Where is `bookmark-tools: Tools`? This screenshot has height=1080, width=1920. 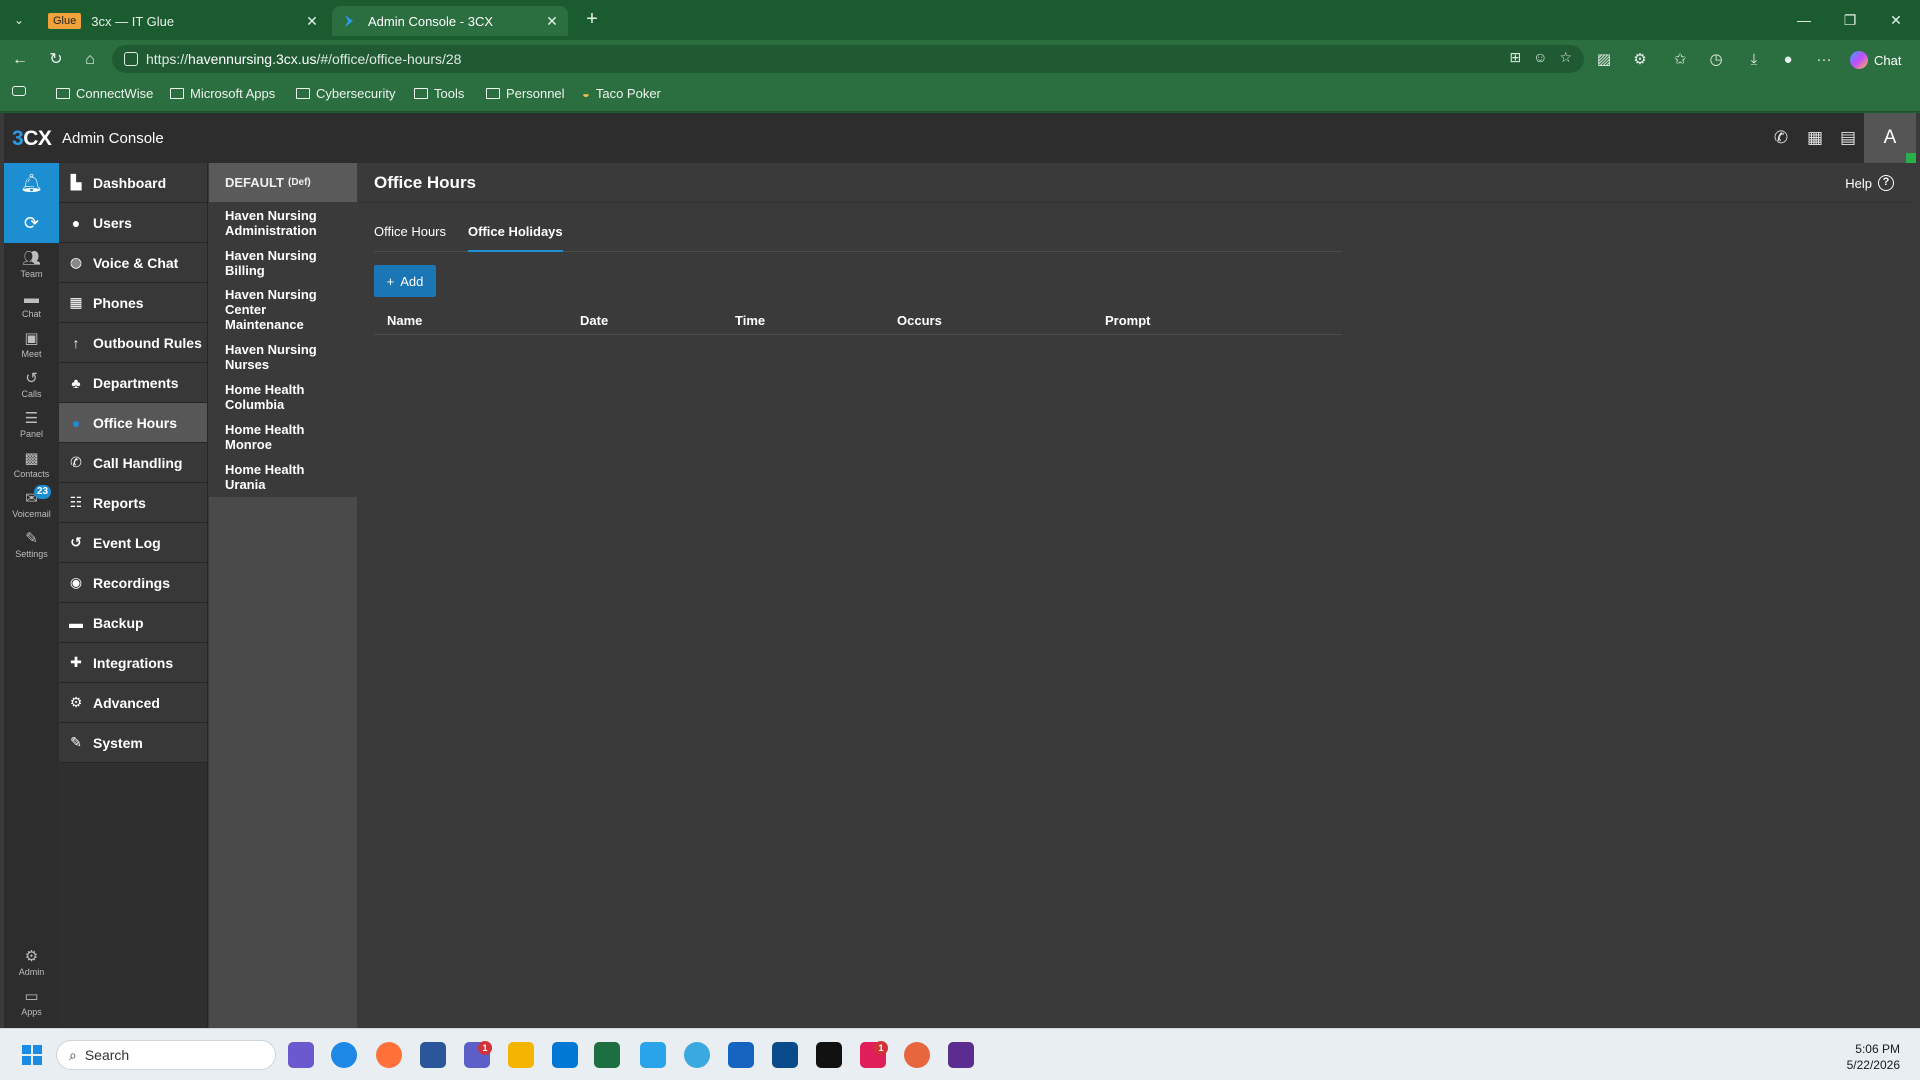
bookmark-tools: Tools is located at coordinates (439, 93).